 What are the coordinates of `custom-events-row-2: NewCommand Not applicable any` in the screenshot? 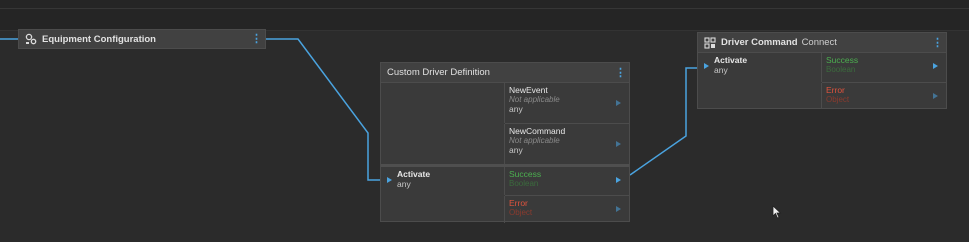 It's located at (505, 144).